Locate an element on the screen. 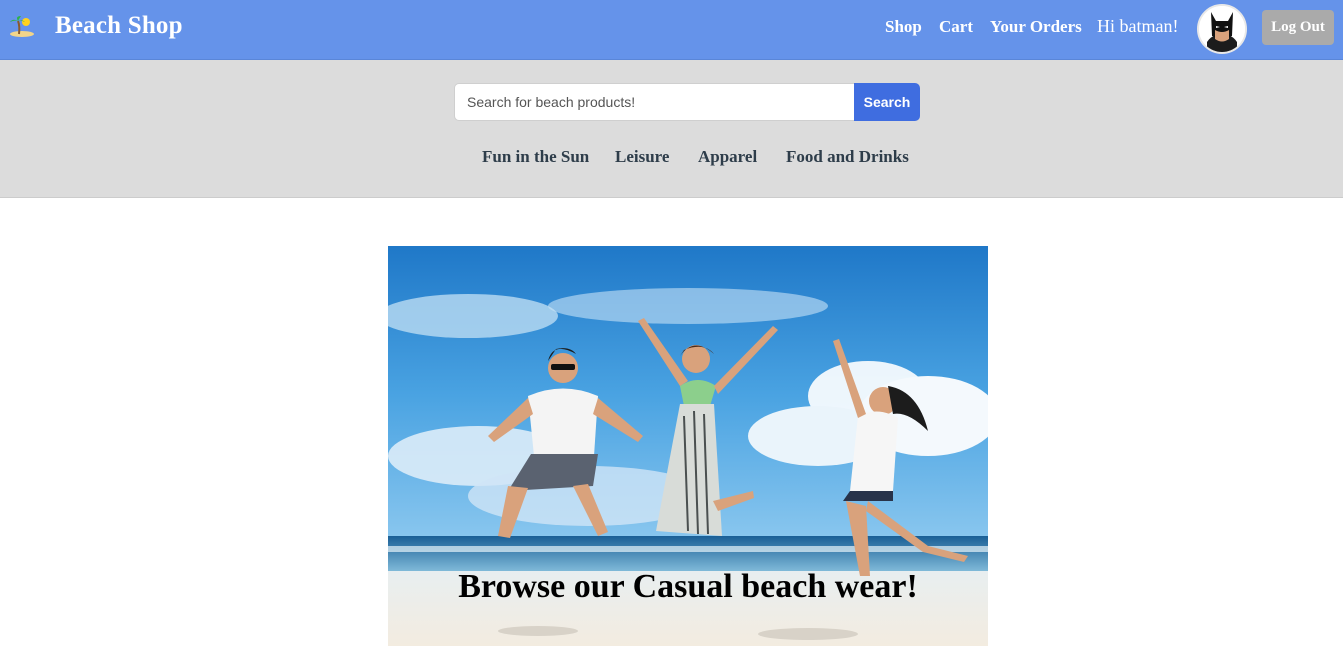 The image size is (1343, 651). user-avatar is located at coordinates (1222, 29).